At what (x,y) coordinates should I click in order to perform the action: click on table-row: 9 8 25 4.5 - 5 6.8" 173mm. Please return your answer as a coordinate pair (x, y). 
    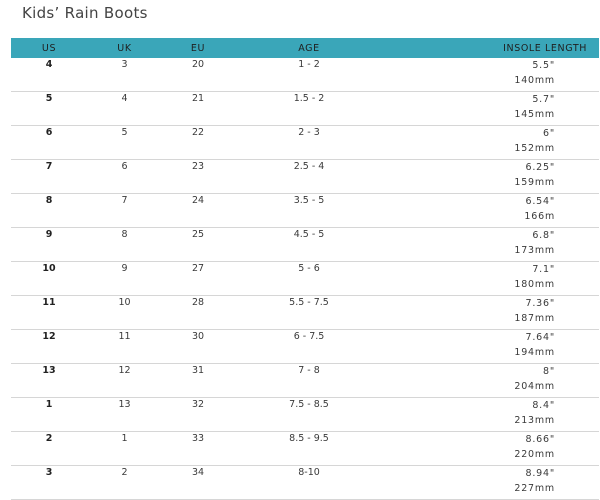
    Looking at the image, I should click on (305, 244).